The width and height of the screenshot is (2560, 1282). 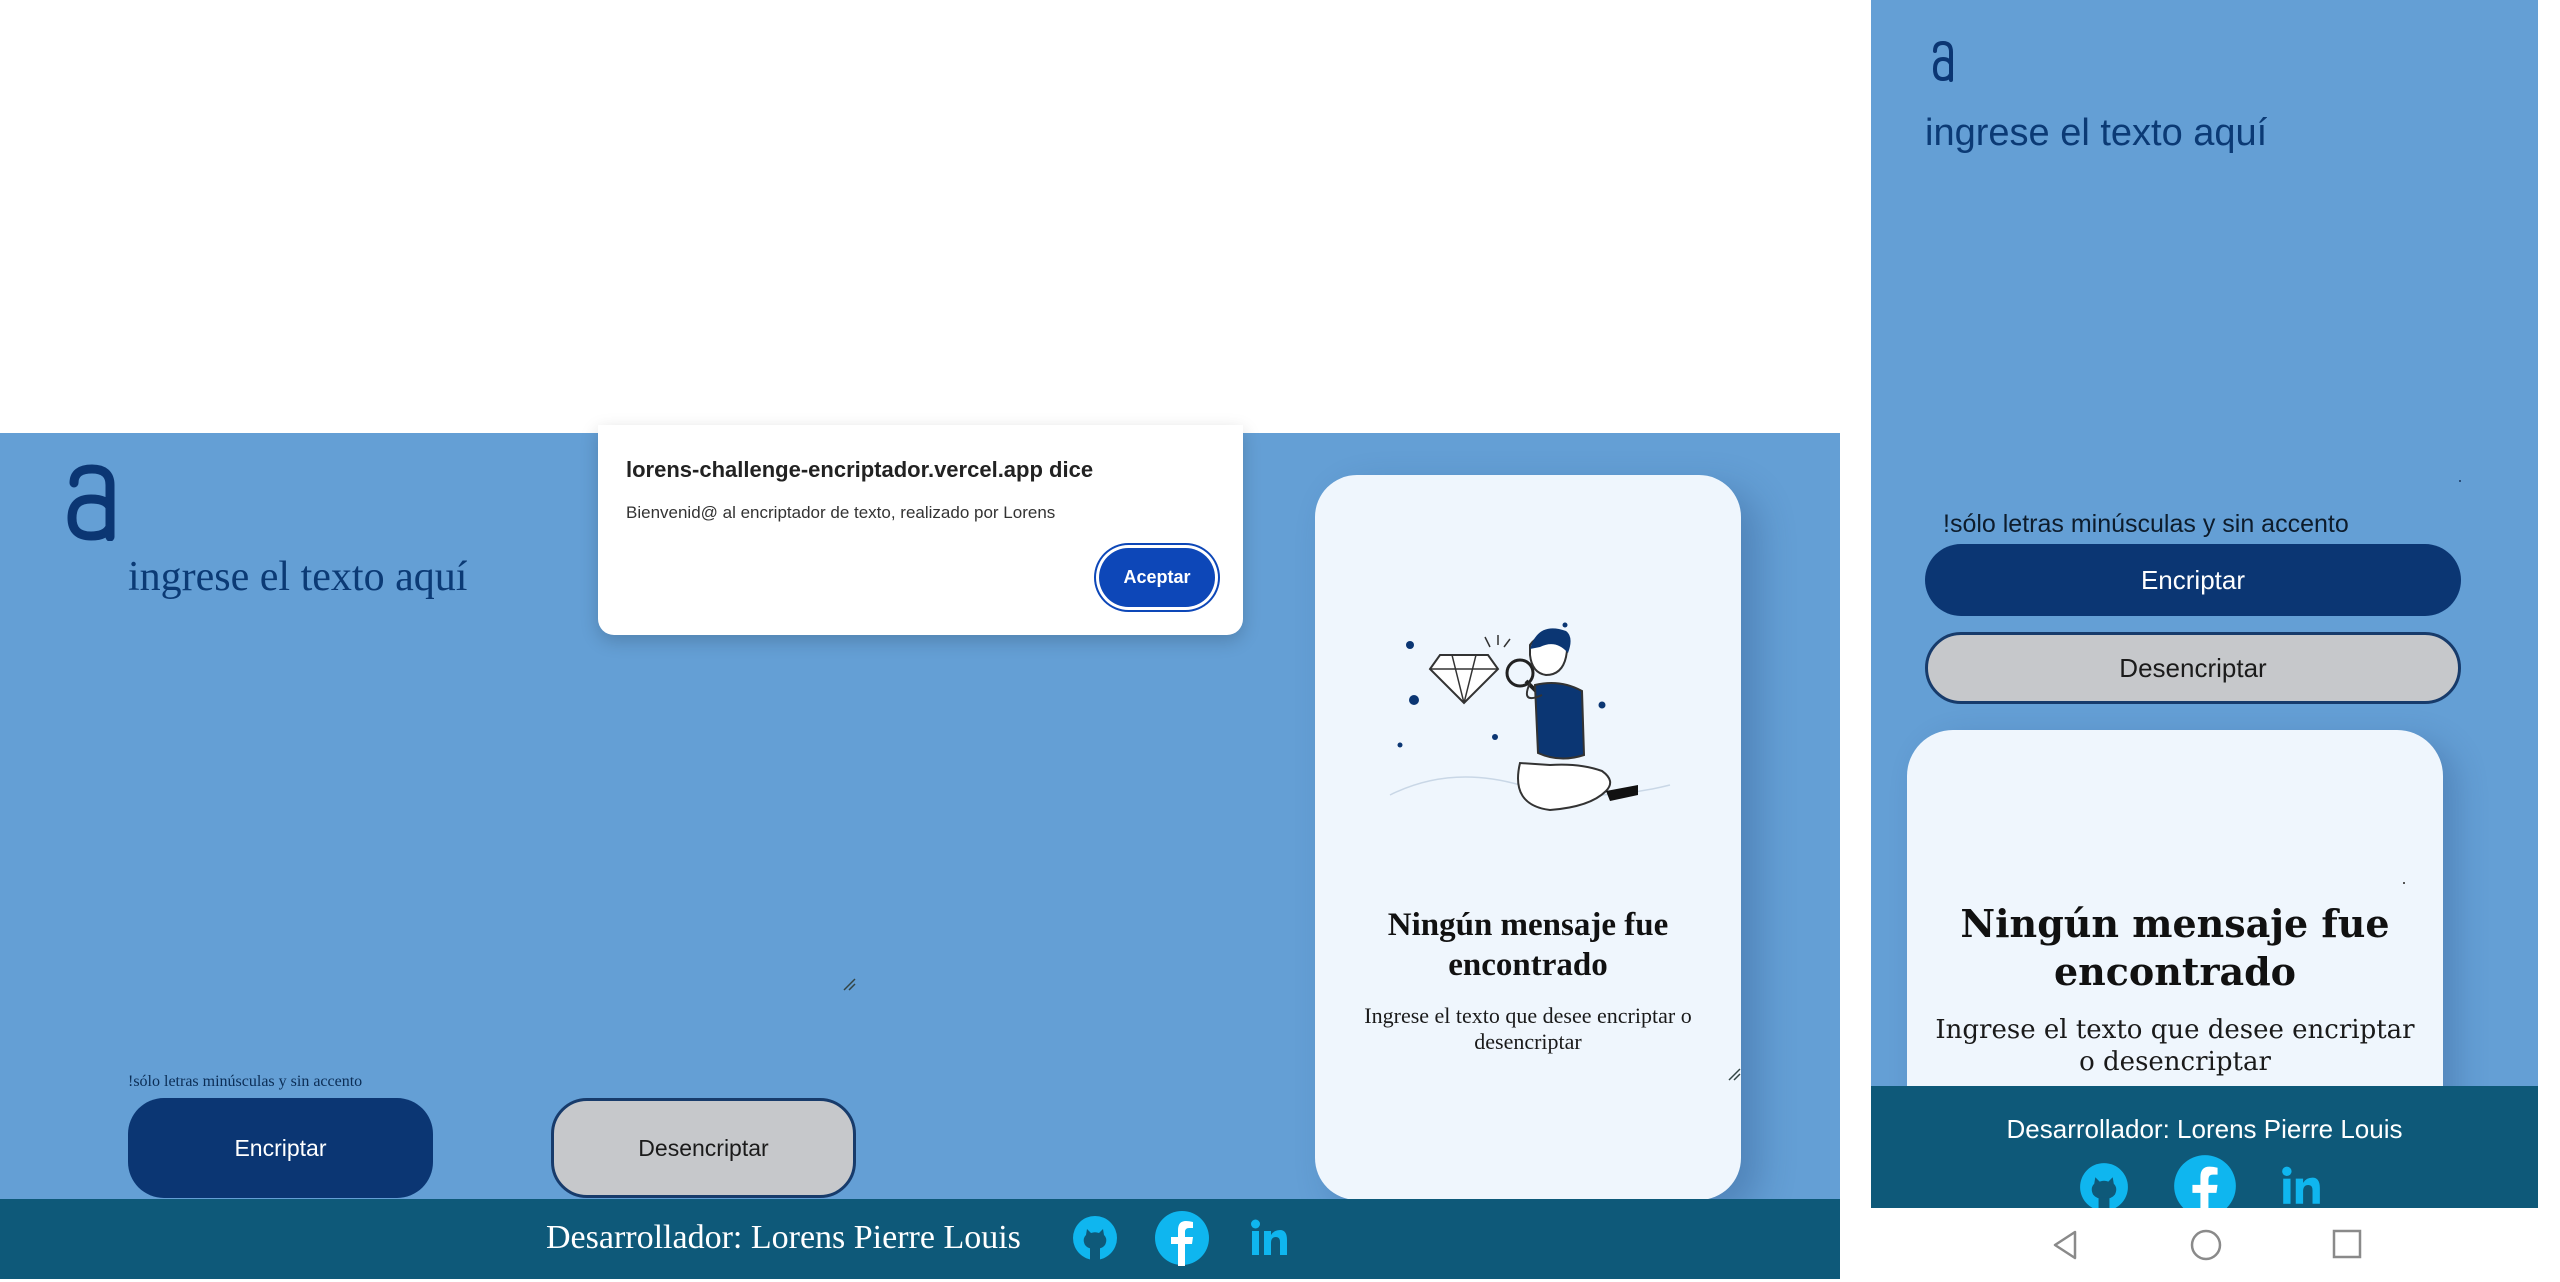 I want to click on android-navbar, so click(x=2204, y=1245).